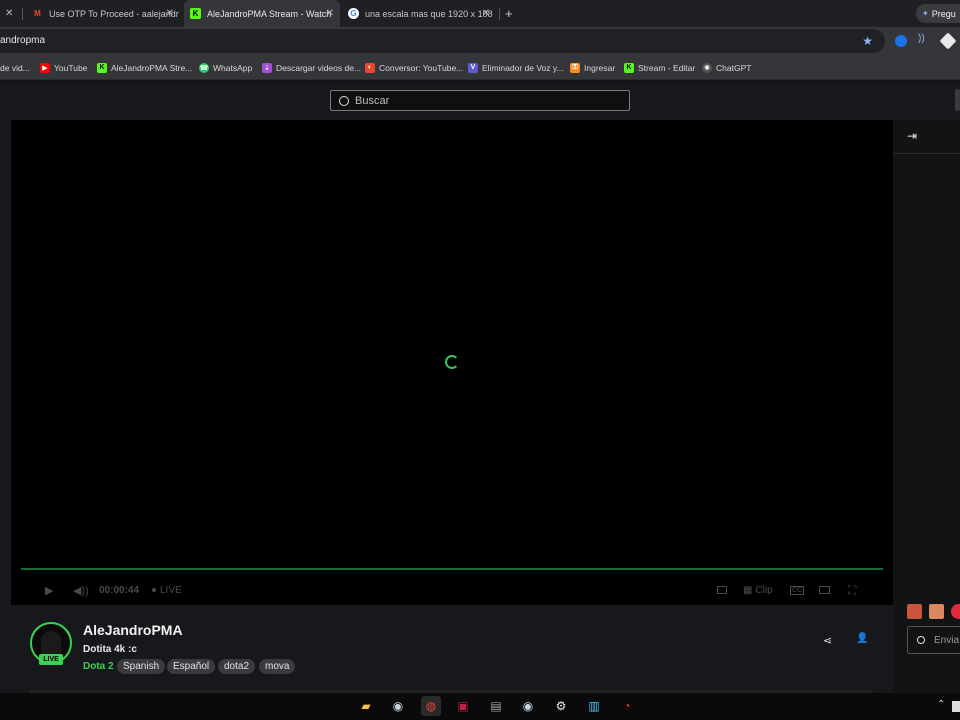  What do you see at coordinates (431, 706) in the screenshot?
I see `chrome-icon: ◍` at bounding box center [431, 706].